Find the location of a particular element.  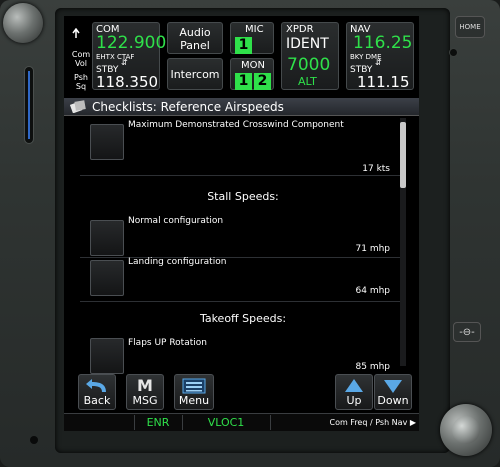

knob-function-hint: Com Freq / Psh Nav ▶ is located at coordinates (372, 422).